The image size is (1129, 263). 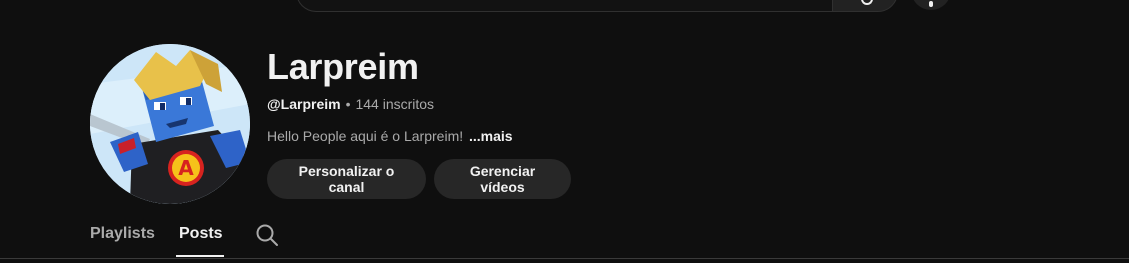 I want to click on avatar-emblem-letter: A, so click(x=186, y=168).